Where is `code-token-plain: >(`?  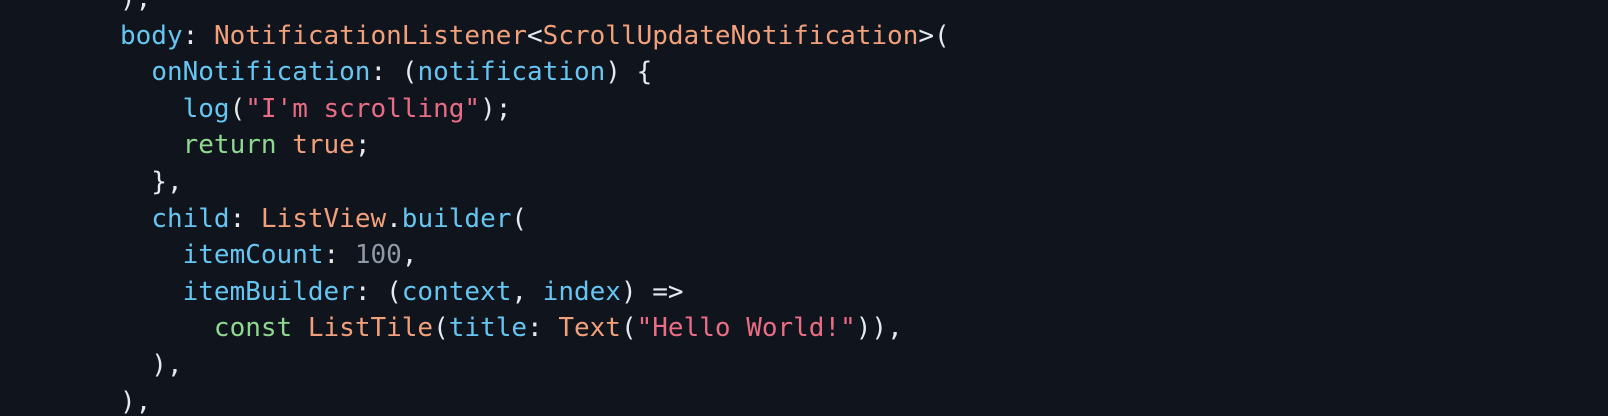
code-token-plain: >( is located at coordinates (934, 35).